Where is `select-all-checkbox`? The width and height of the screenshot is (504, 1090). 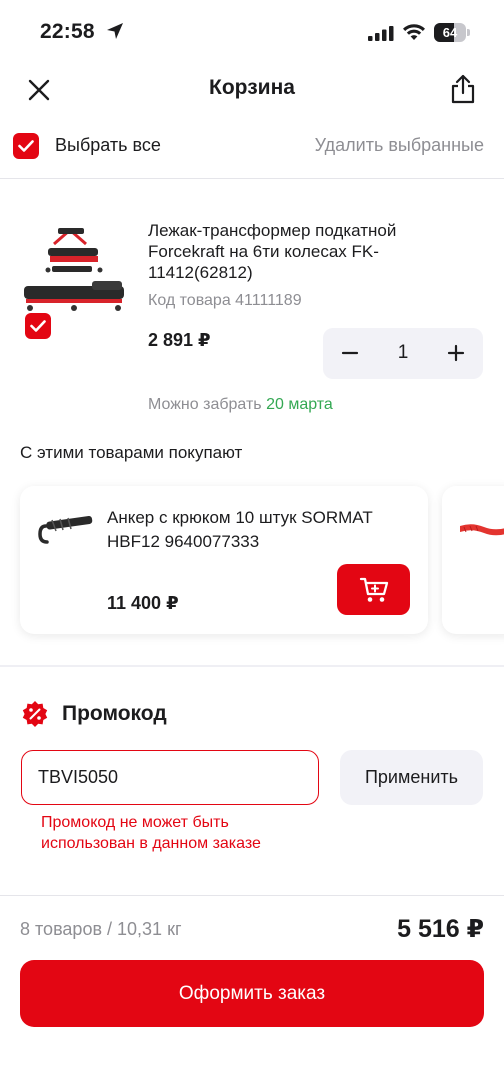
select-all-checkbox is located at coordinates (26, 146).